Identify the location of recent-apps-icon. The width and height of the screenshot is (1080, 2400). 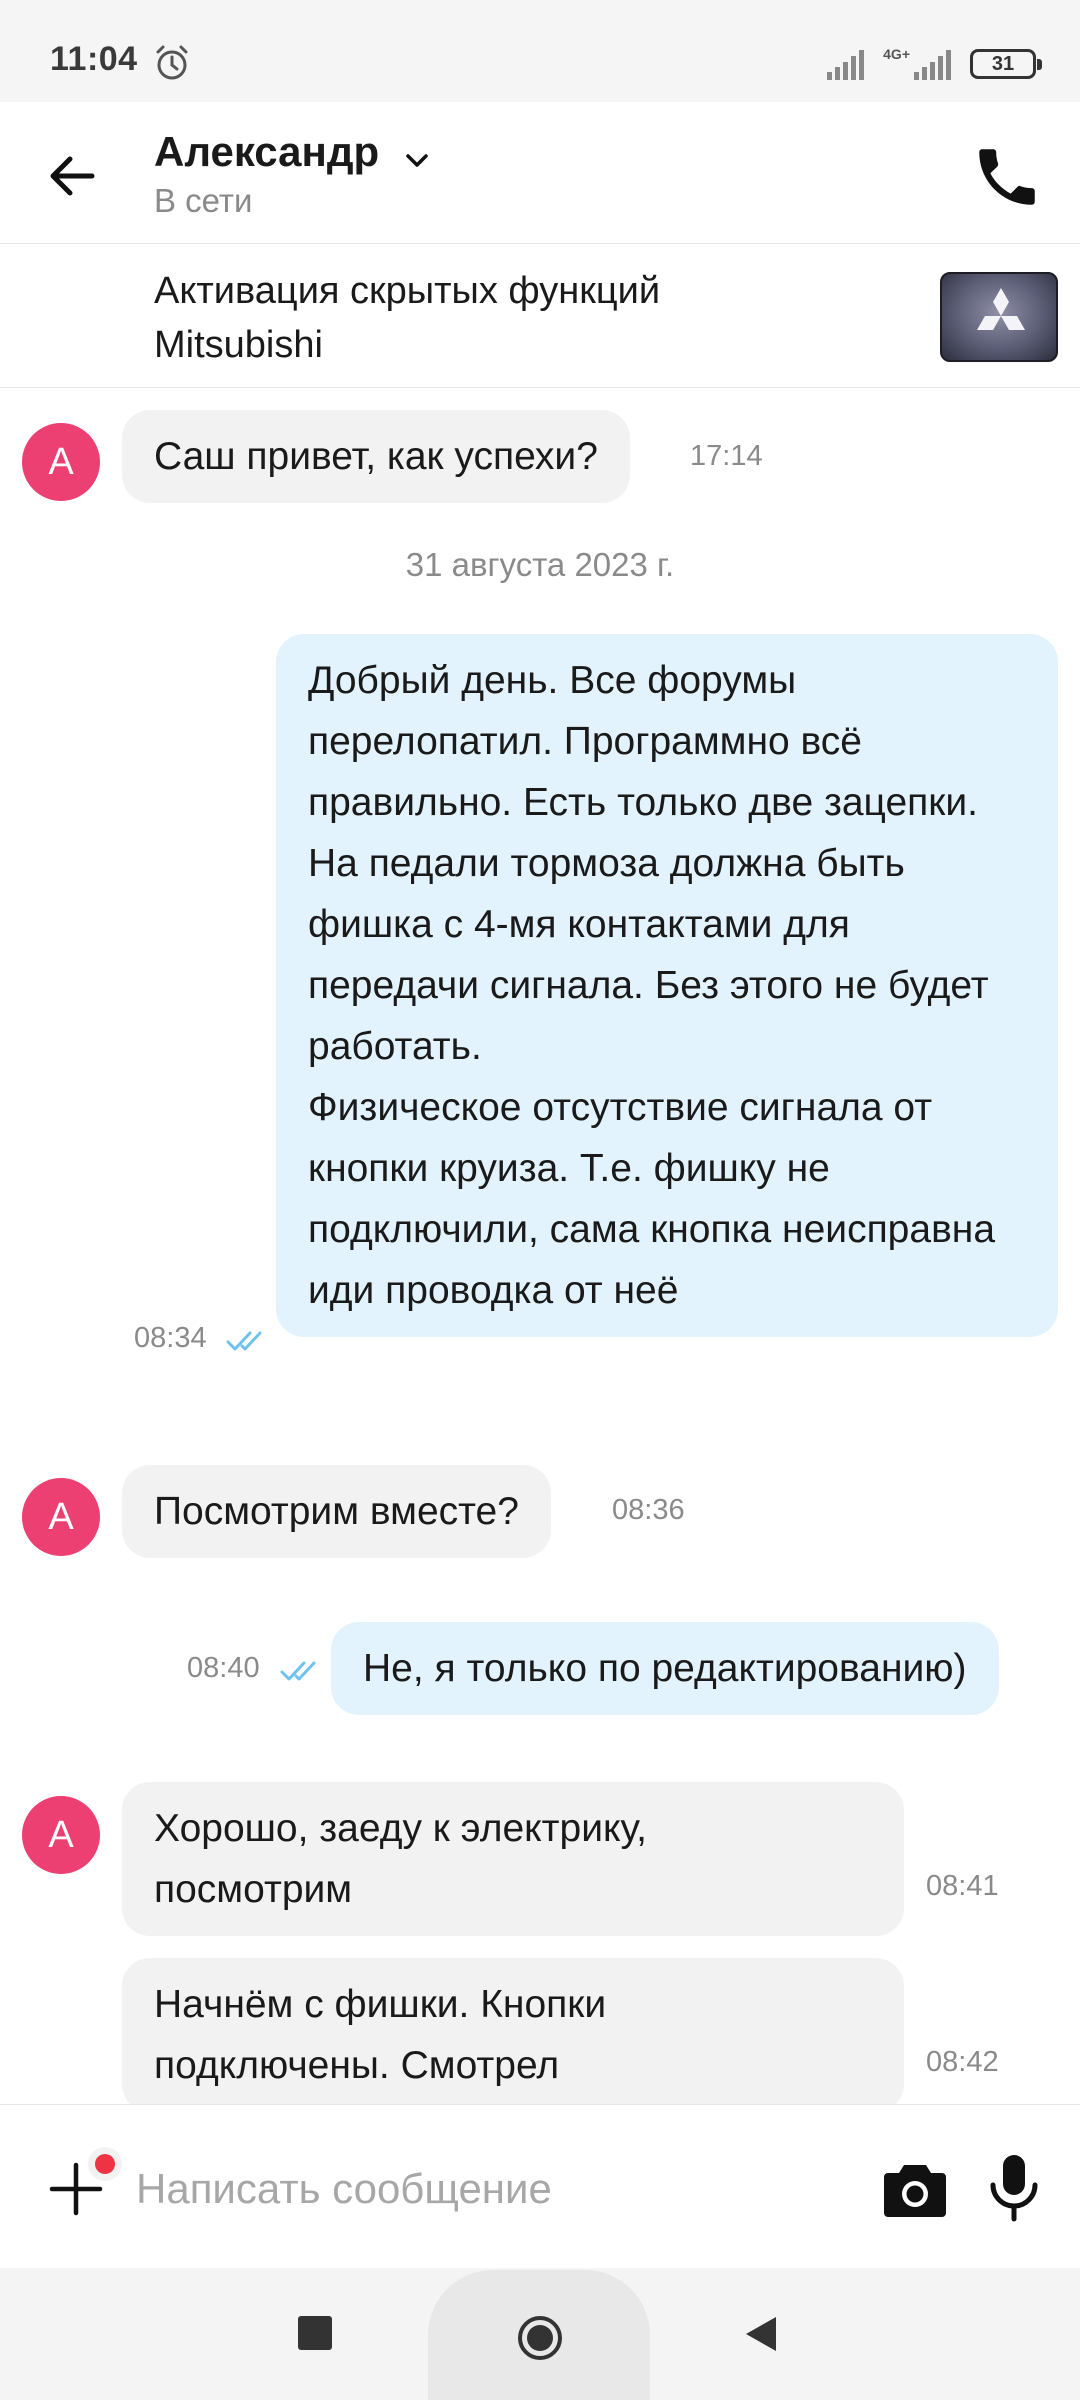
(315, 2333).